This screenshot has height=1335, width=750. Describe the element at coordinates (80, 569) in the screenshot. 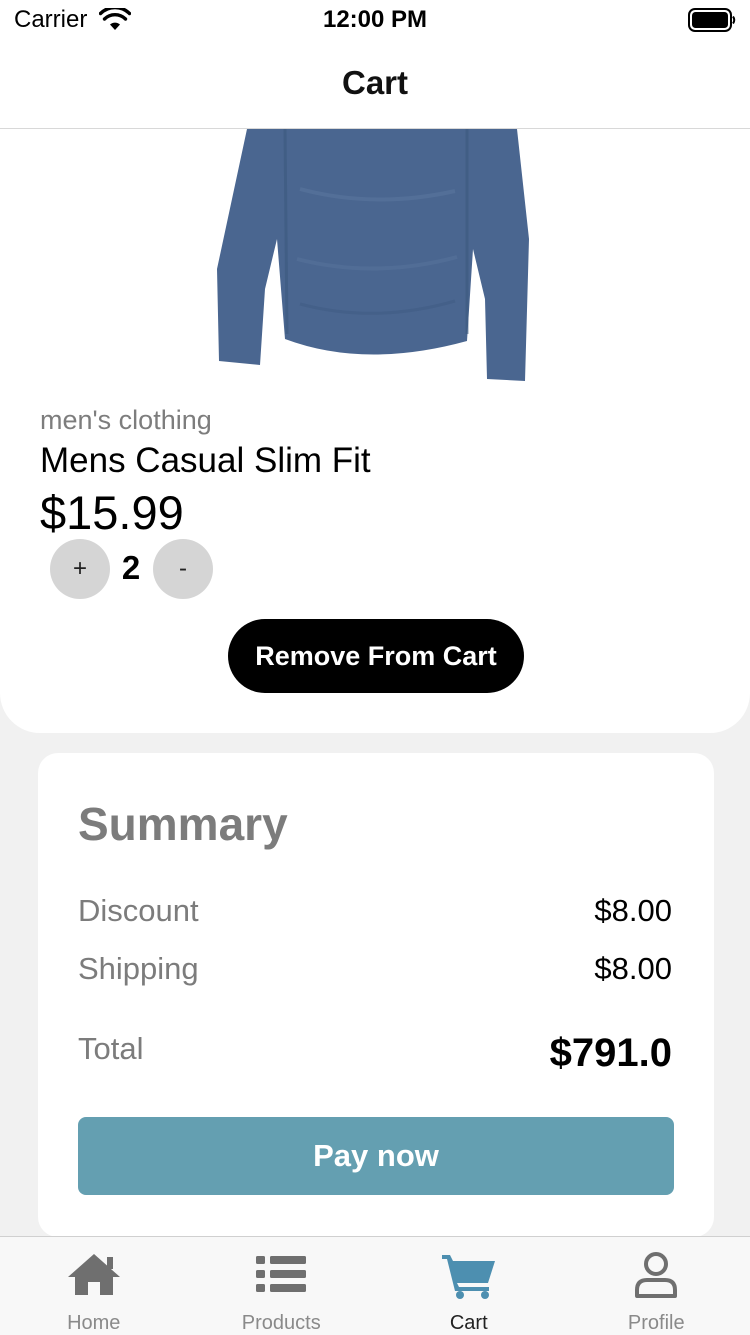

I see `quantity-increase-button: +` at that location.